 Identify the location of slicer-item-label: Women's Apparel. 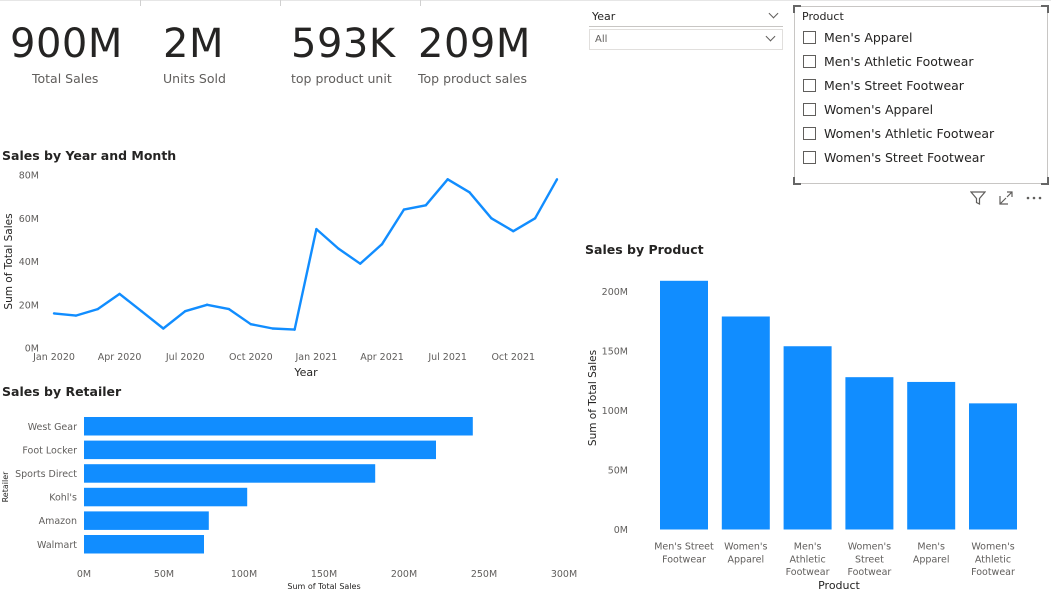
(879, 109).